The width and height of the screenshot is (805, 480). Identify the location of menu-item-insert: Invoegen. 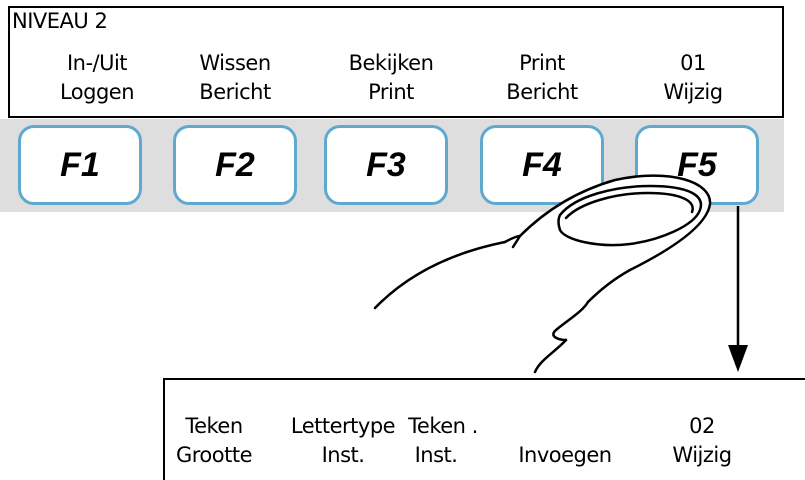
(565, 441).